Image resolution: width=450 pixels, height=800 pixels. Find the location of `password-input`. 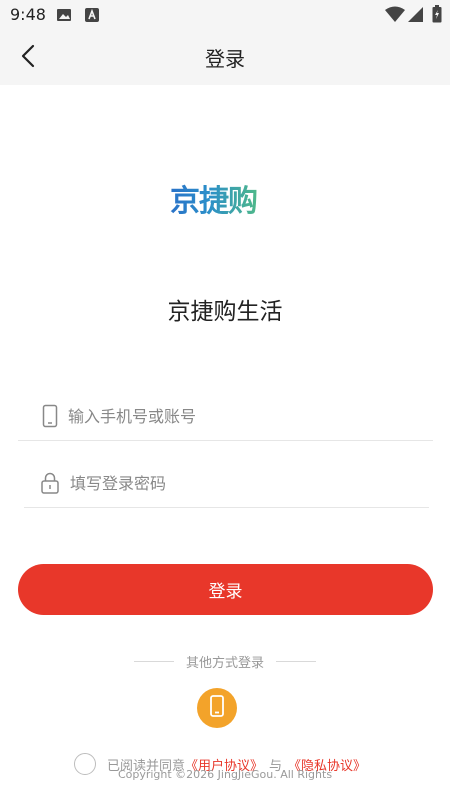

password-input is located at coordinates (240, 483).